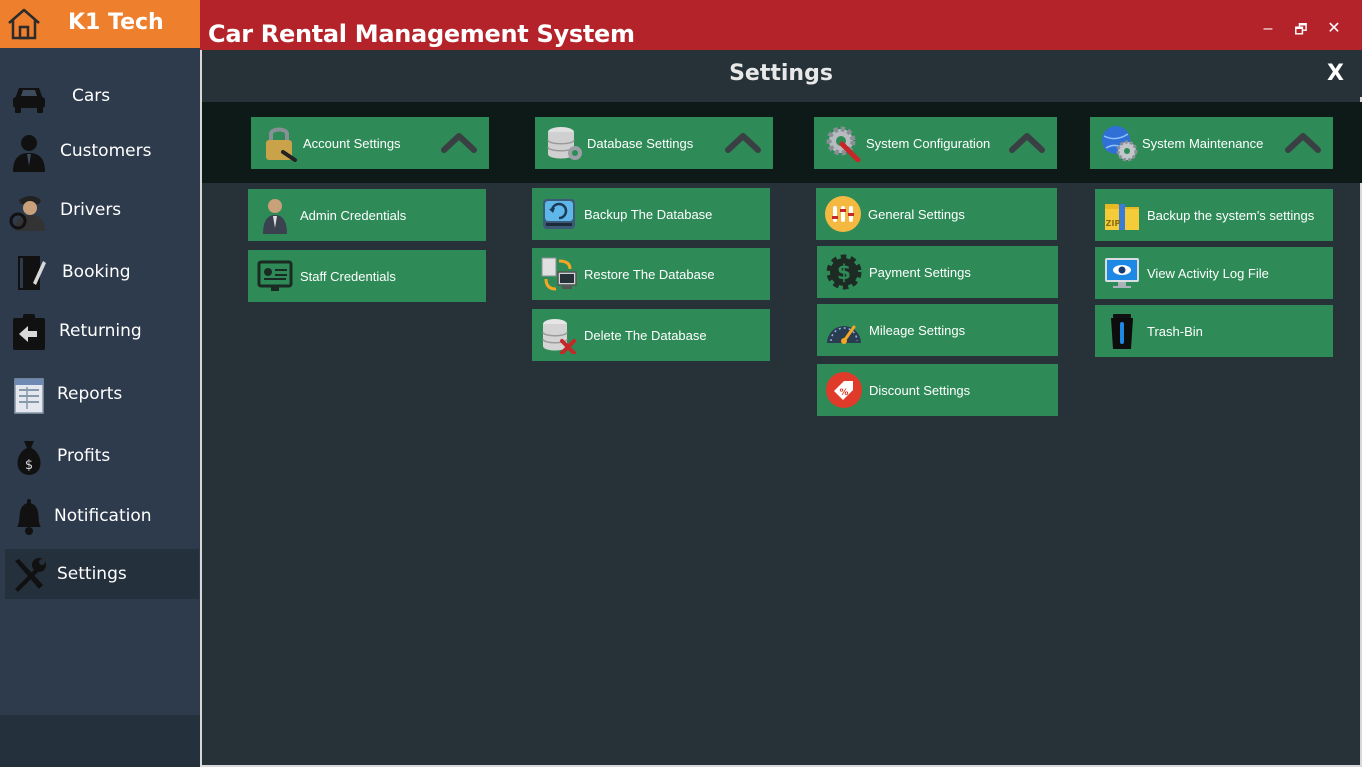  What do you see at coordinates (116, 22) in the screenshot?
I see `brand-name: K1 Tech` at bounding box center [116, 22].